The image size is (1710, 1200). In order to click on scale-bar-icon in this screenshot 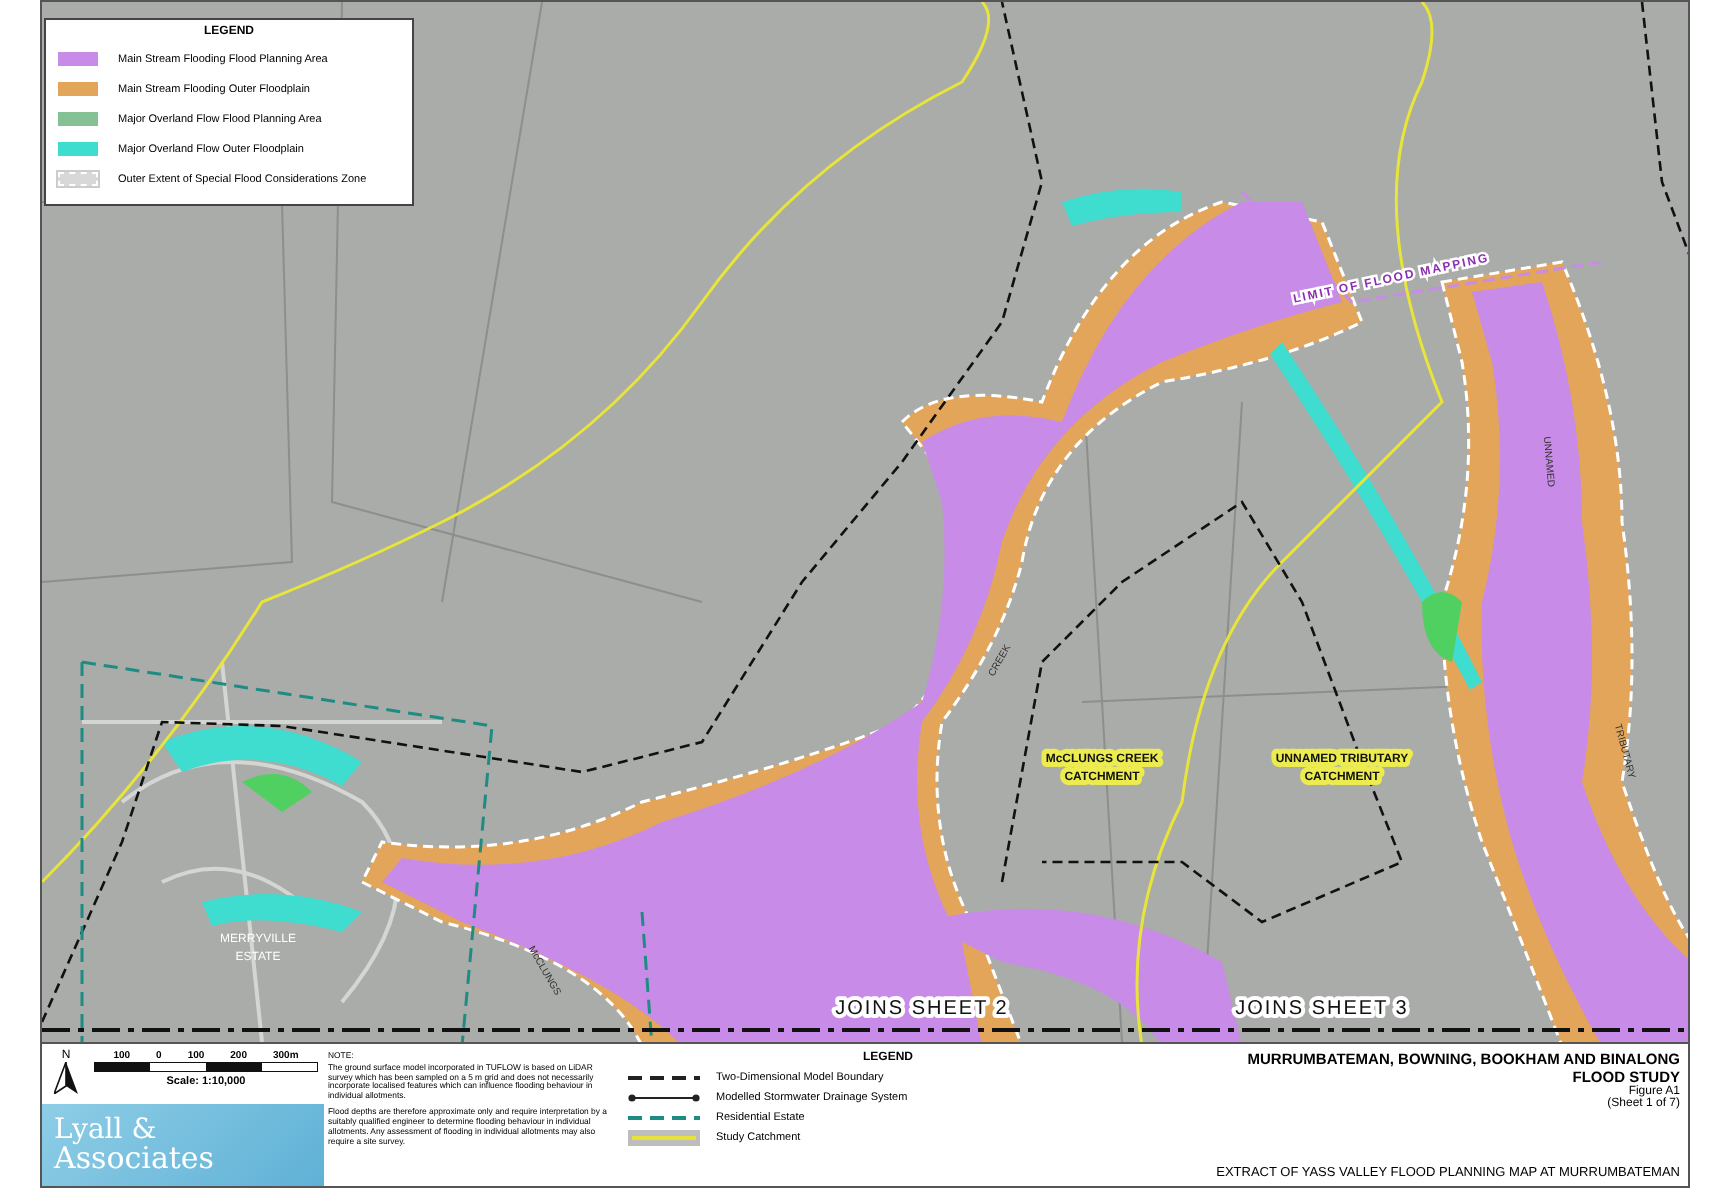, I will do `click(206, 1067)`.